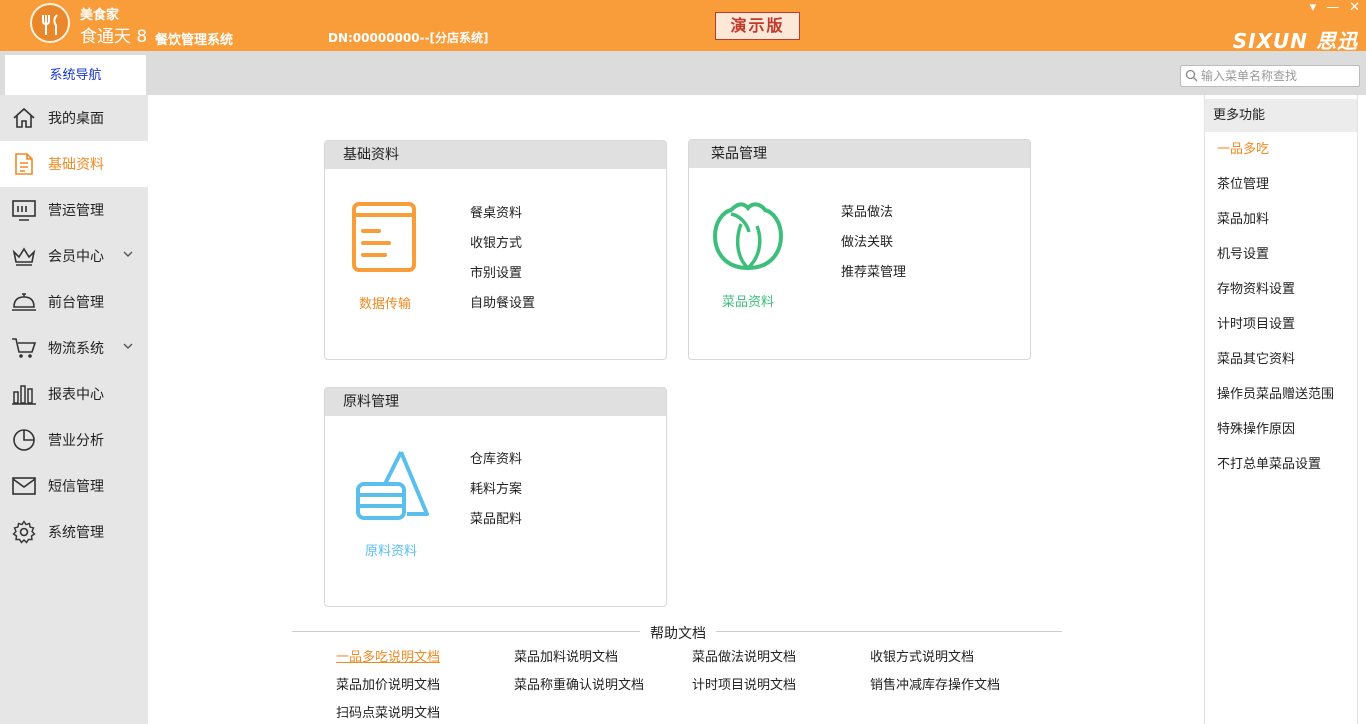 The height and width of the screenshot is (724, 1366). Describe the element at coordinates (1281, 359) in the screenshot. I see `right-item-other-dish-data: 菜品其它资料` at that location.